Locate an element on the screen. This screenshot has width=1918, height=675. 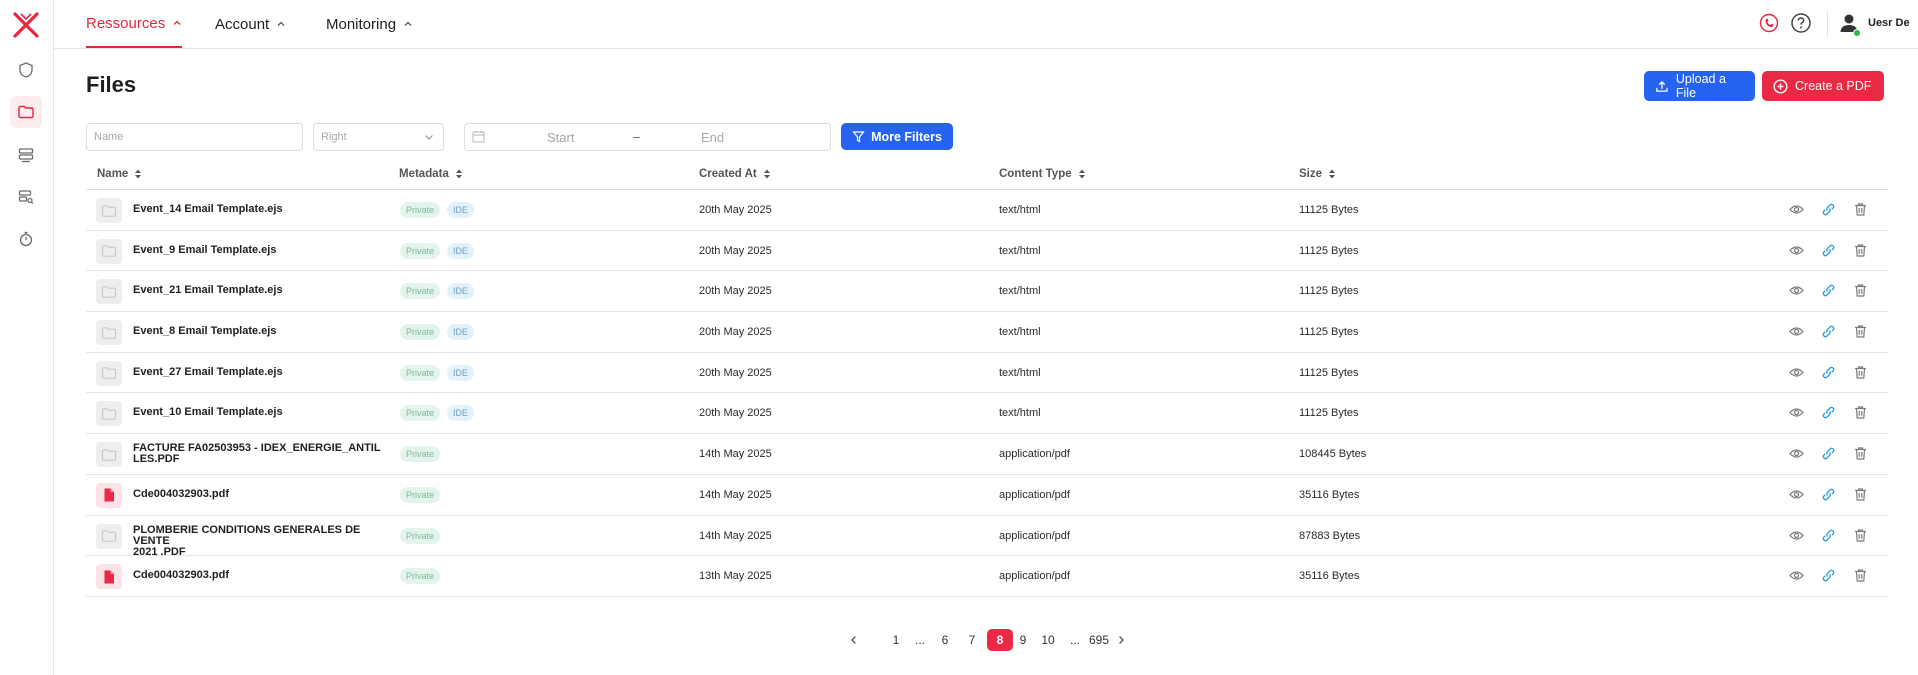
sidebar-item-databases is located at coordinates (26, 155).